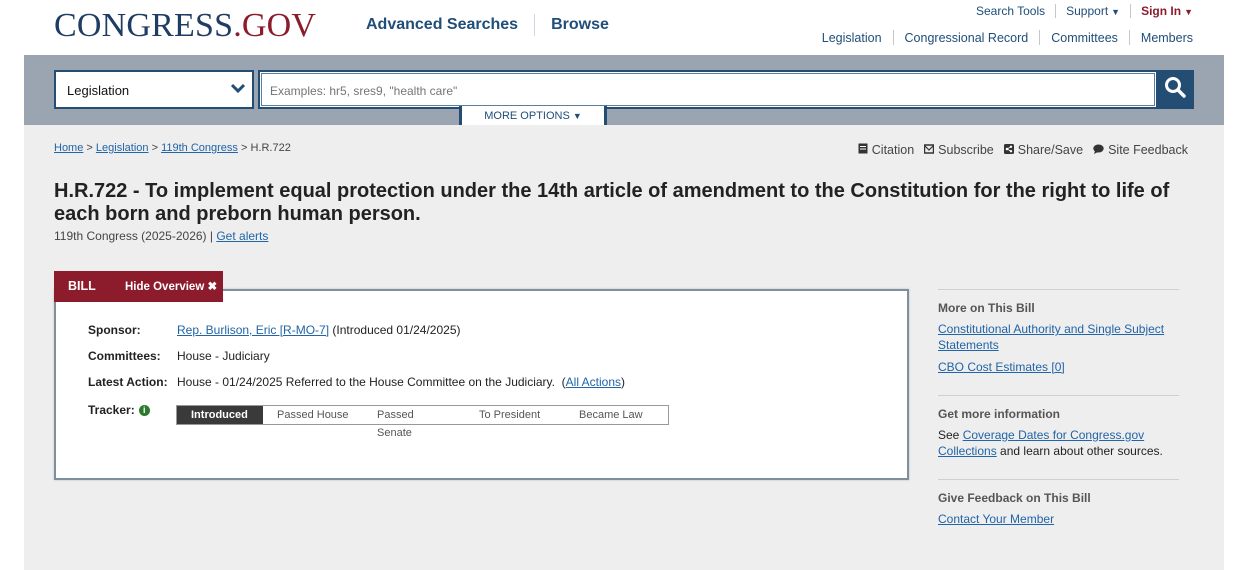 The height and width of the screenshot is (570, 1239). Describe the element at coordinates (122, 148) in the screenshot. I see `breadcrumb-legislation: Legislation` at that location.